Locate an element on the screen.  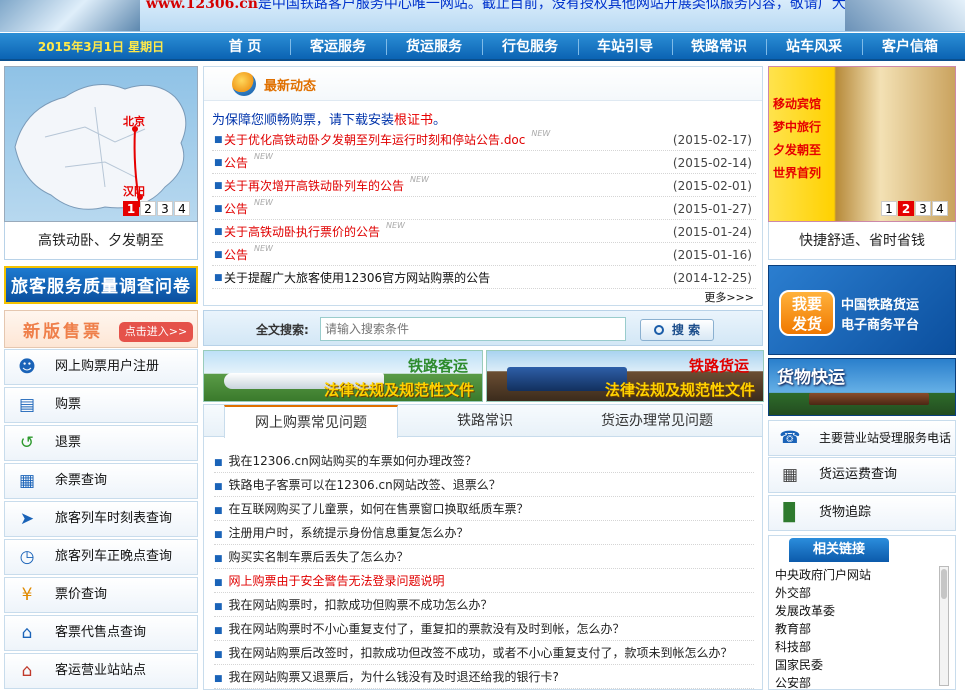
freight-law-banner: 铁路货运 法律法规及规范性文件 is located at coordinates (625, 376).